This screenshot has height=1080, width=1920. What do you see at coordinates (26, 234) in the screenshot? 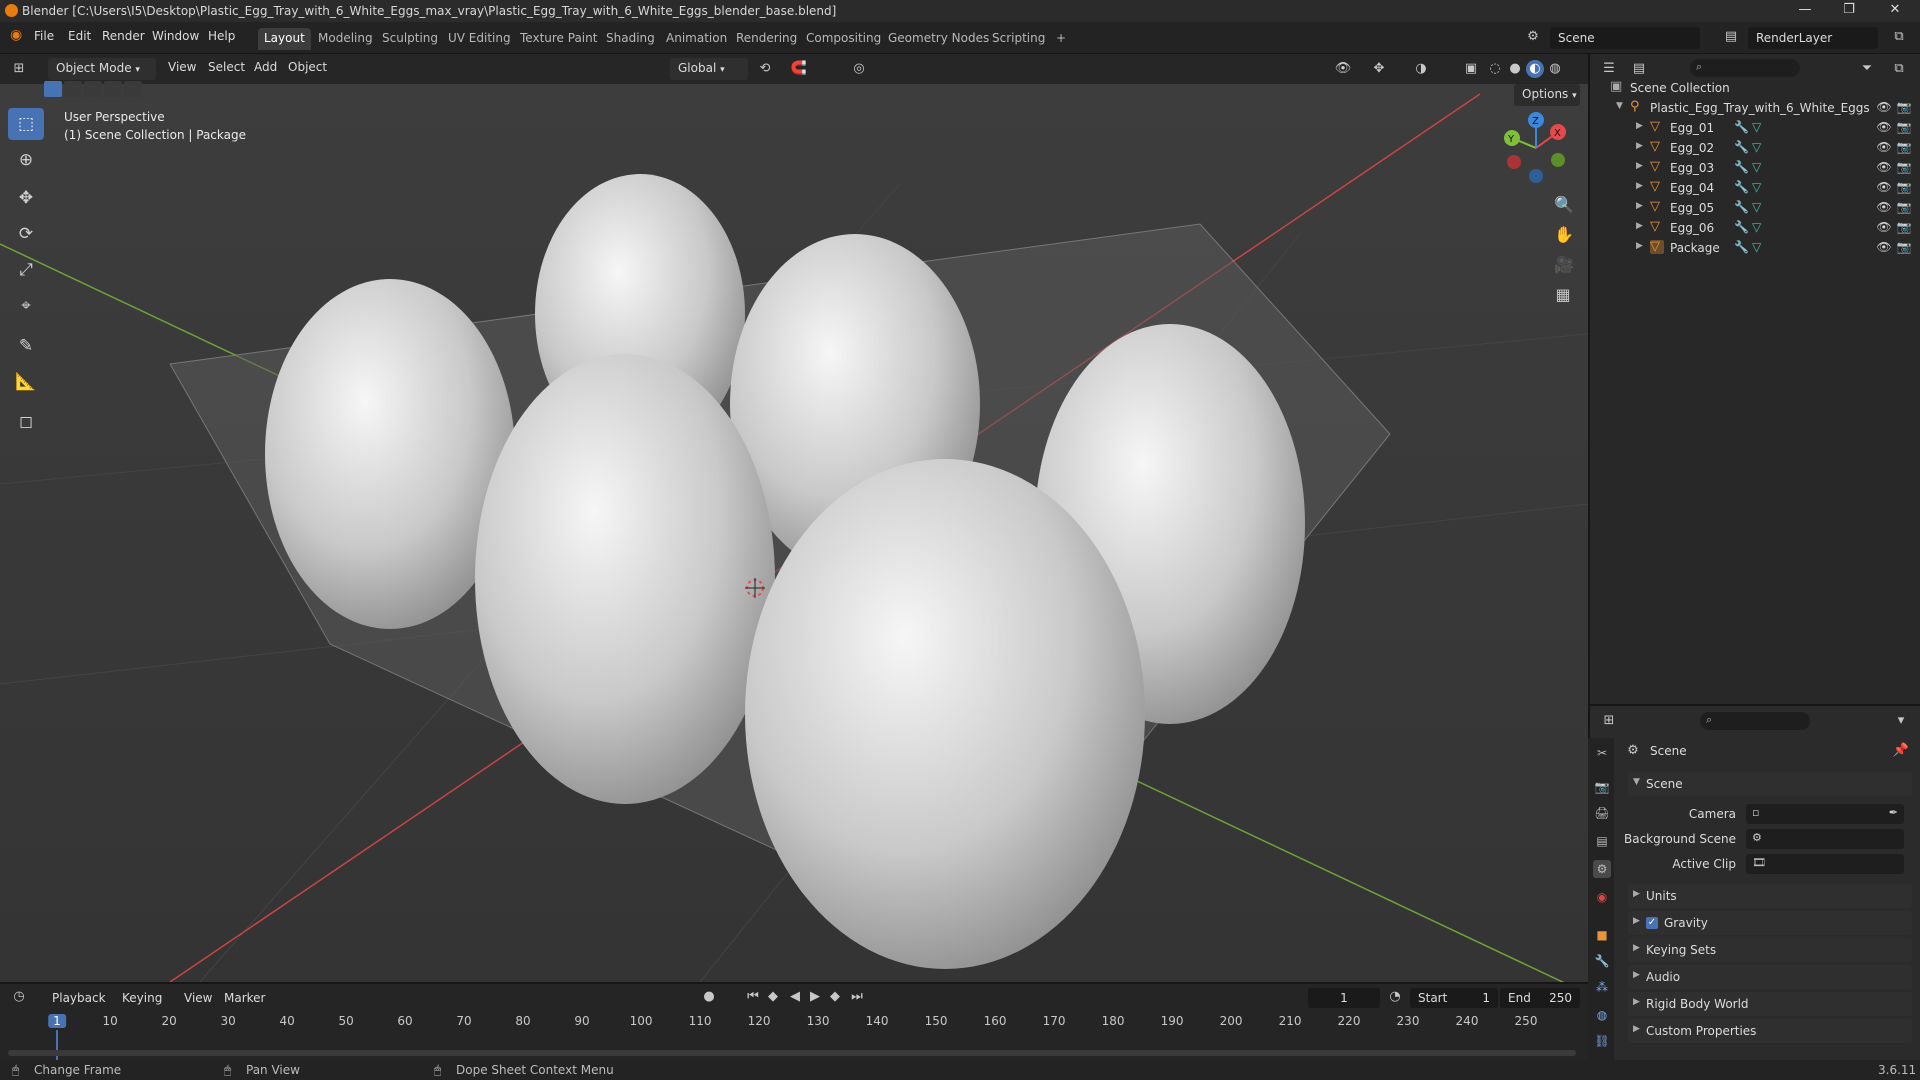
I see `rotate-tool-icon: ⟳` at bounding box center [26, 234].